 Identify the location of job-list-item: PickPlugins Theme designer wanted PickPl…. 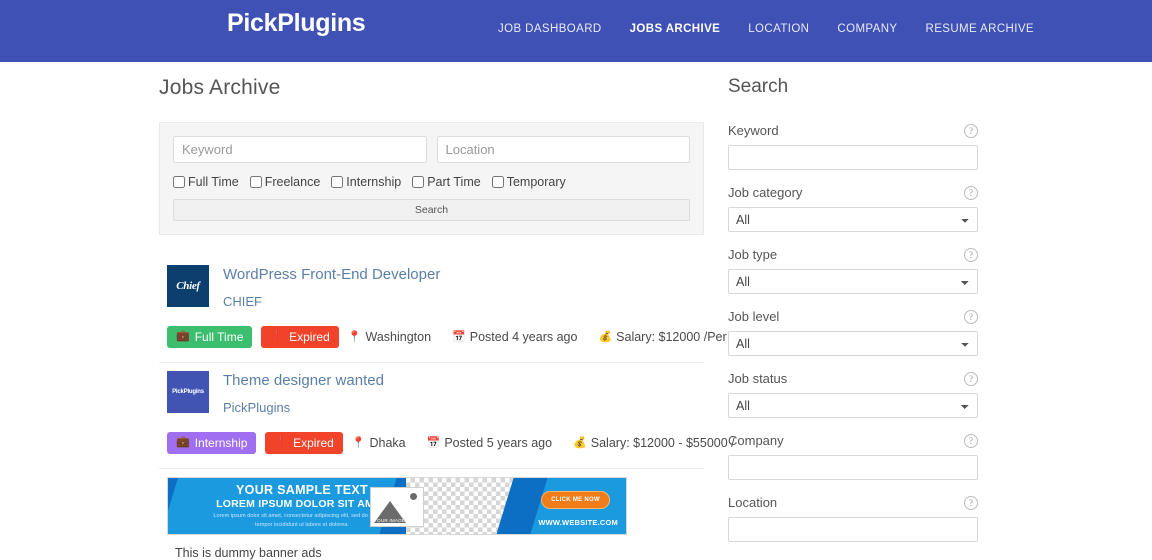
(447, 416).